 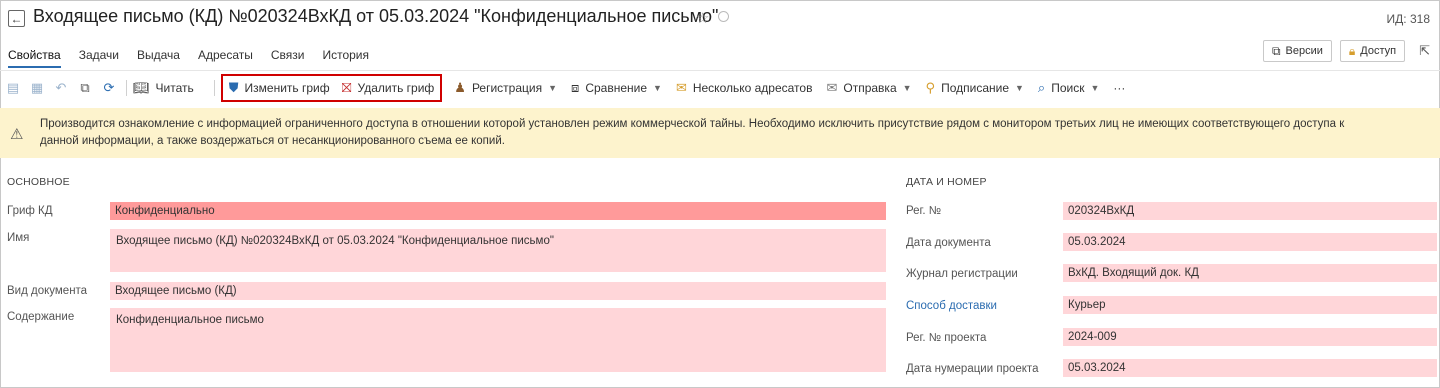 I want to click on signing-label: Подписание, so click(x=975, y=88).